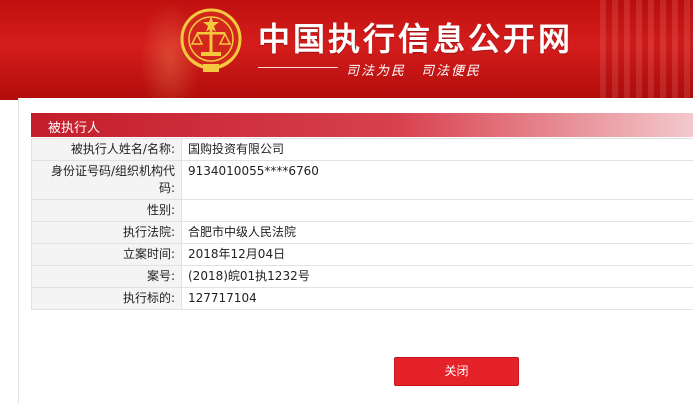  I want to click on panel-heading: 被执行人, so click(362, 125).